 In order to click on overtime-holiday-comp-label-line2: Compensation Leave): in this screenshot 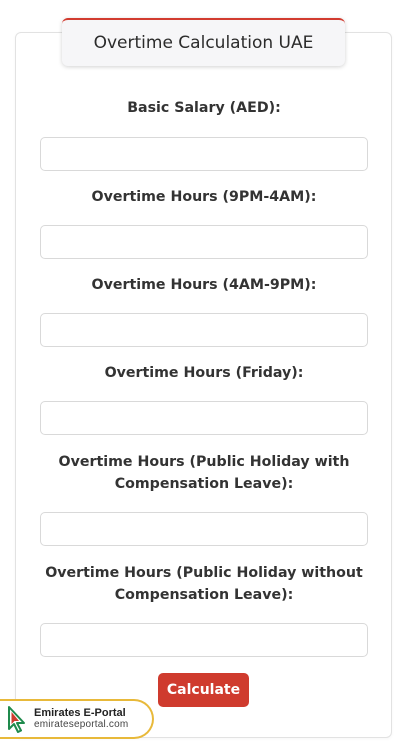, I will do `click(204, 484)`.